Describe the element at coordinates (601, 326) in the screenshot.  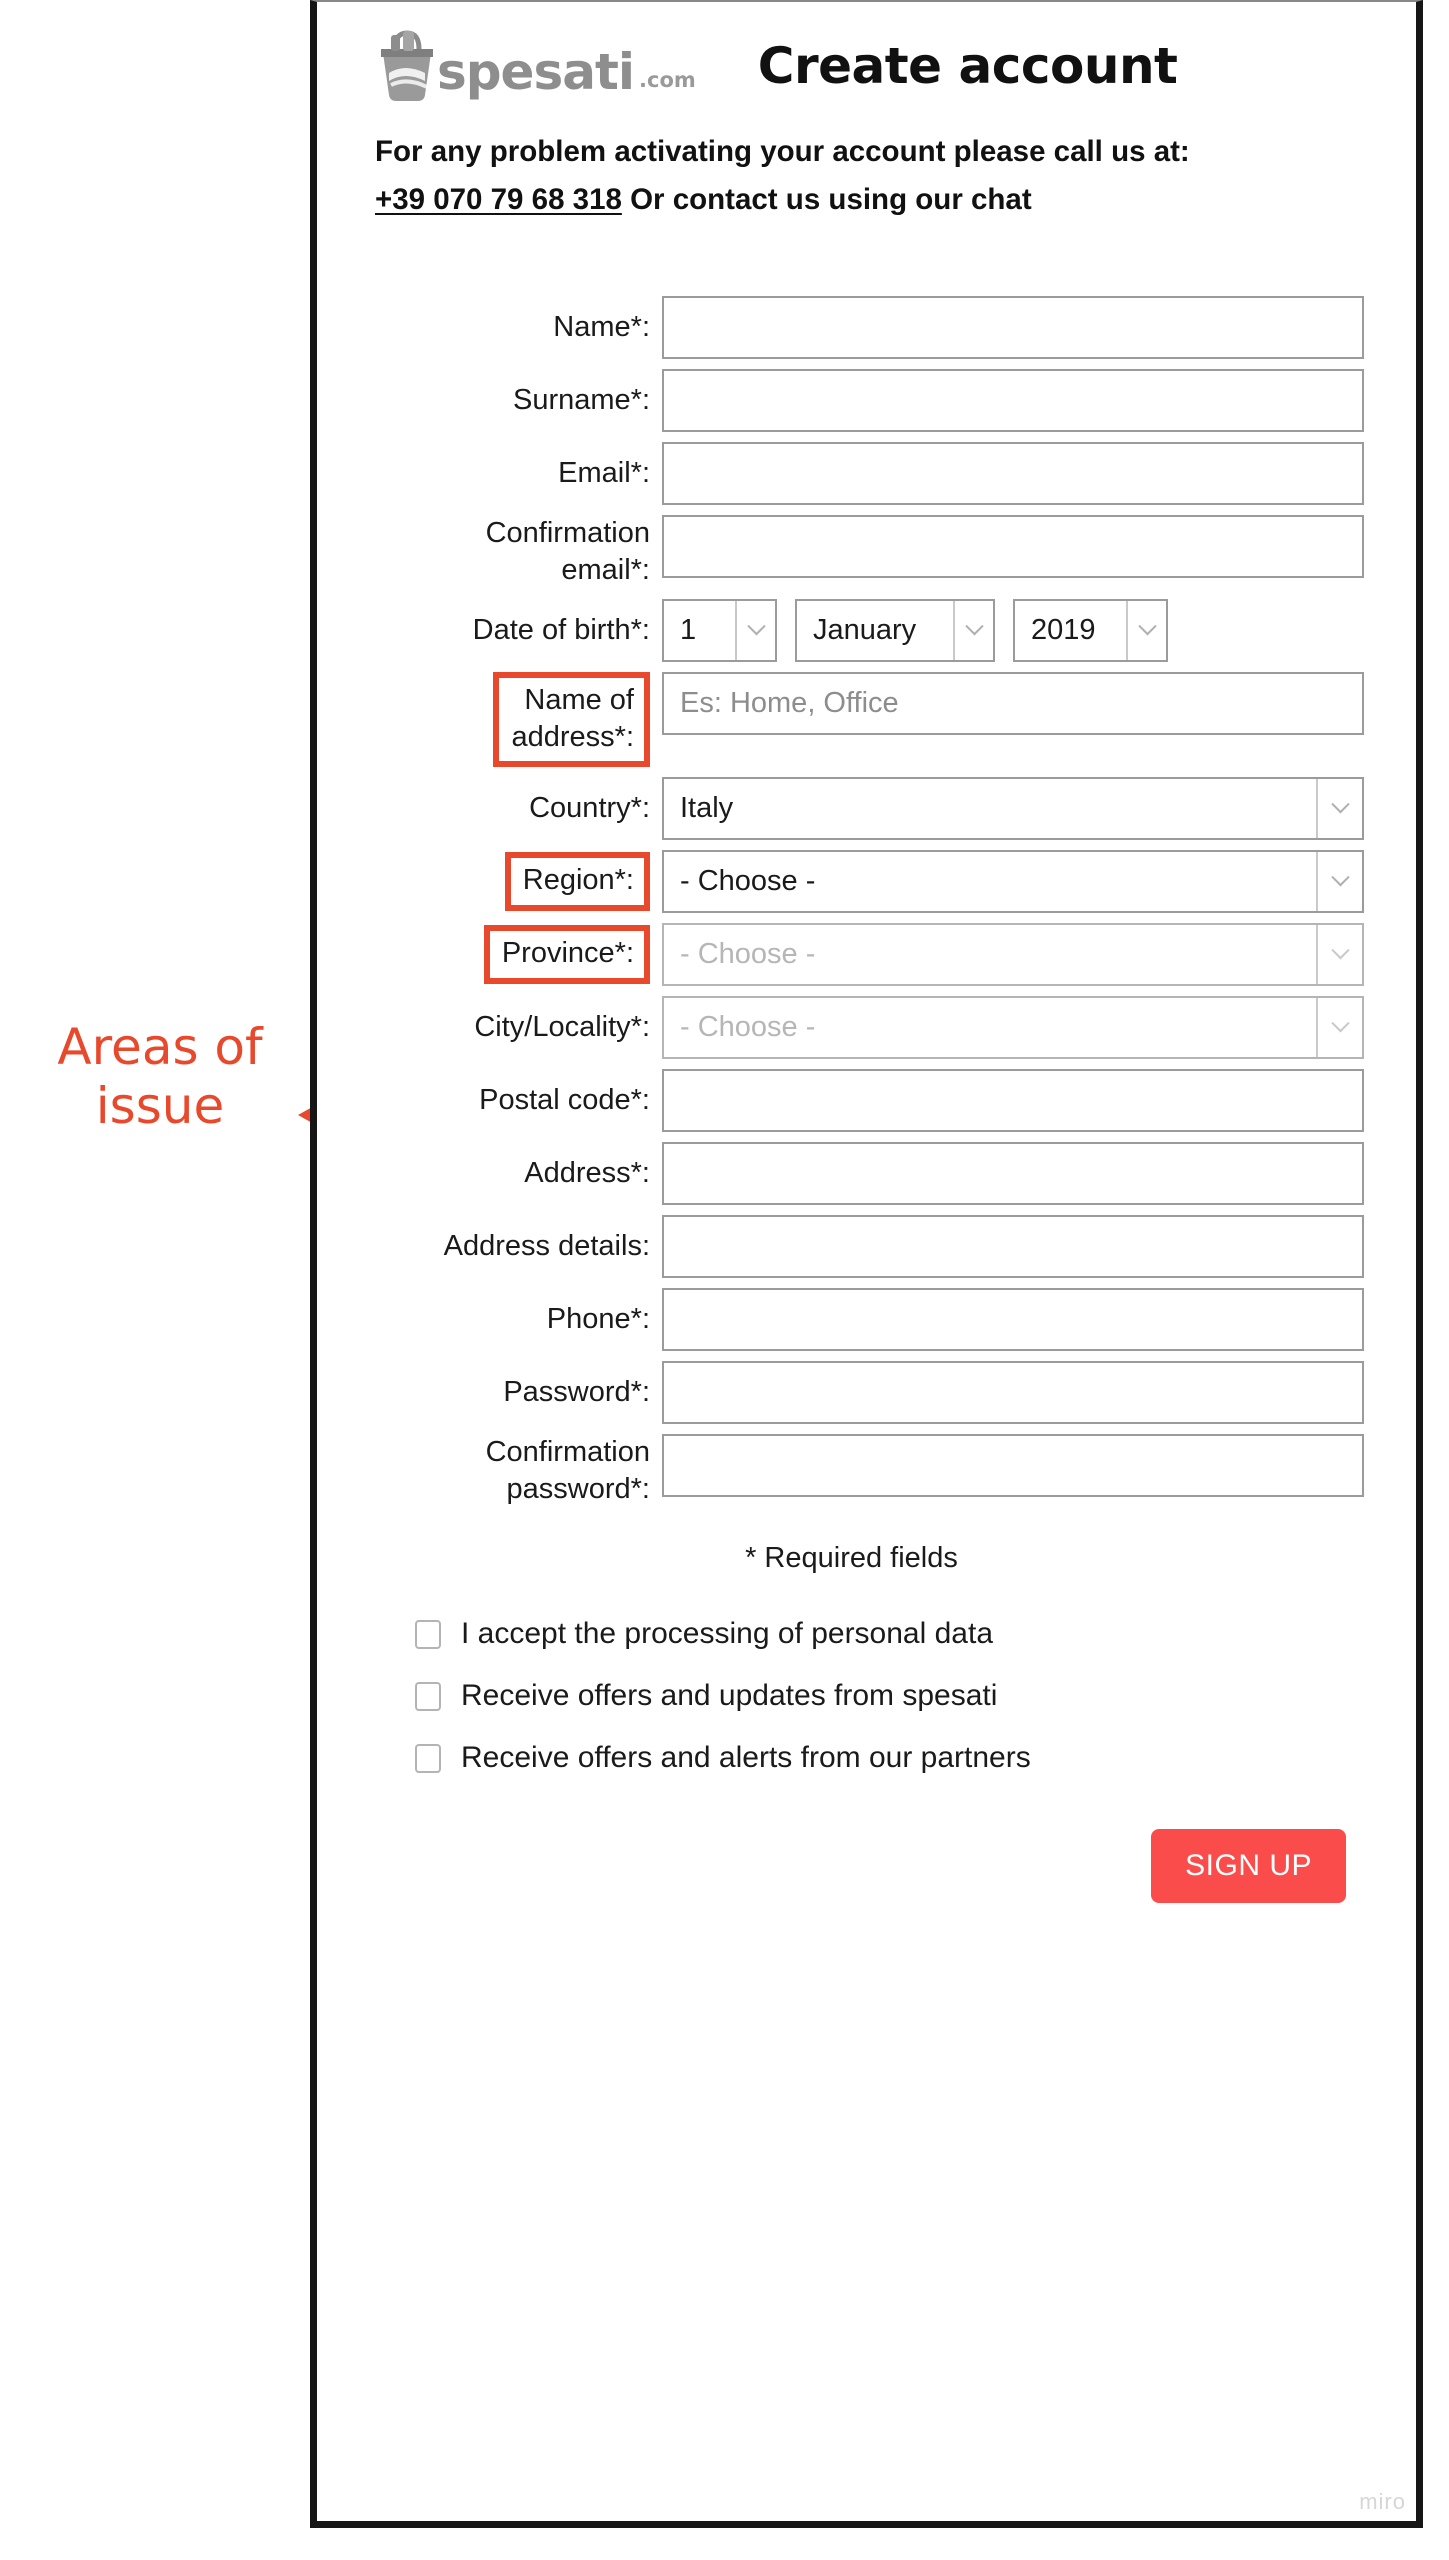
I see `label-name: Name*:` at that location.